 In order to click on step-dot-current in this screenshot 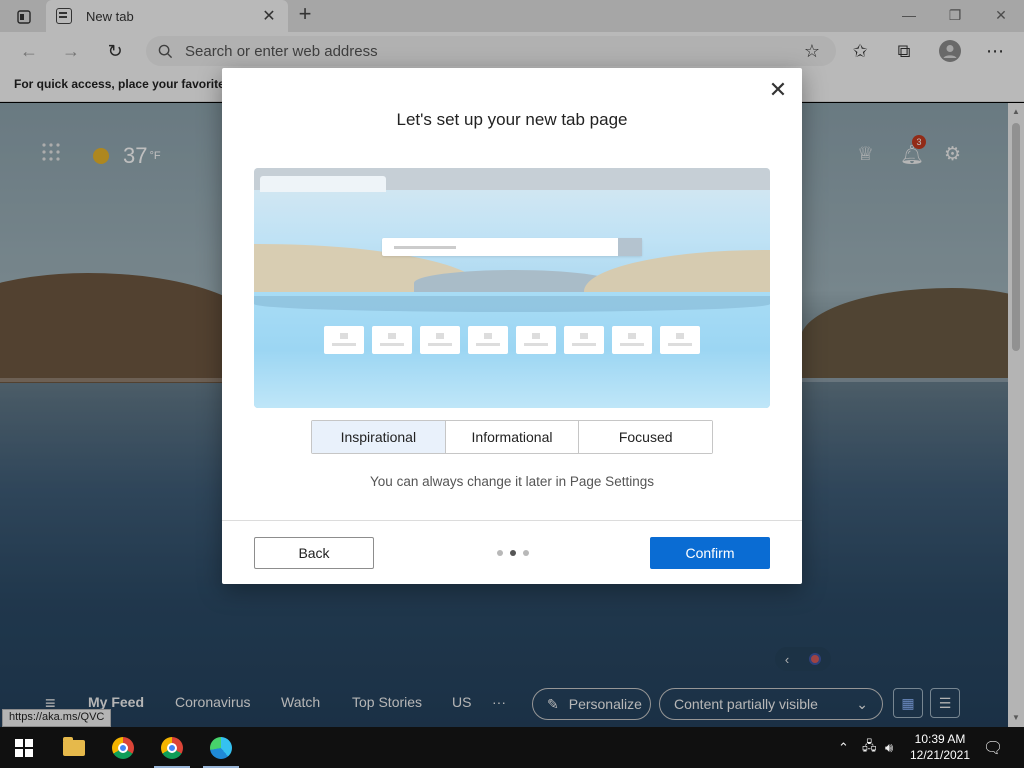, I will do `click(513, 553)`.